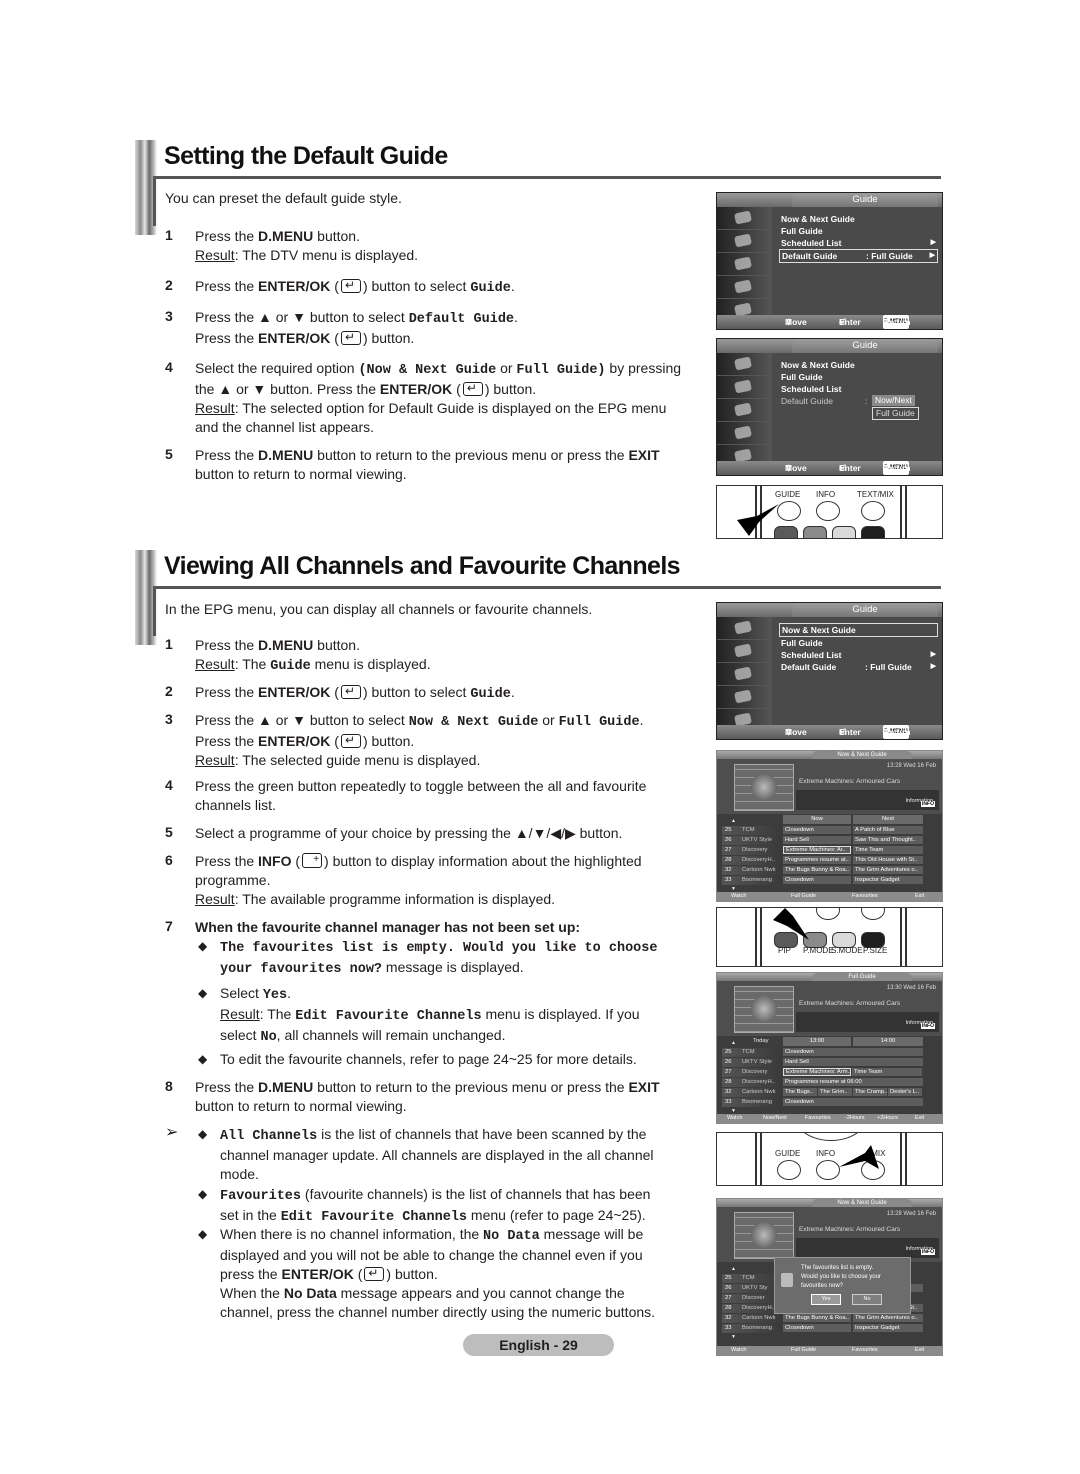 Image resolution: width=1080 pixels, height=1474 pixels. I want to click on scroll-down-icon: ▼, so click(733, 1337).